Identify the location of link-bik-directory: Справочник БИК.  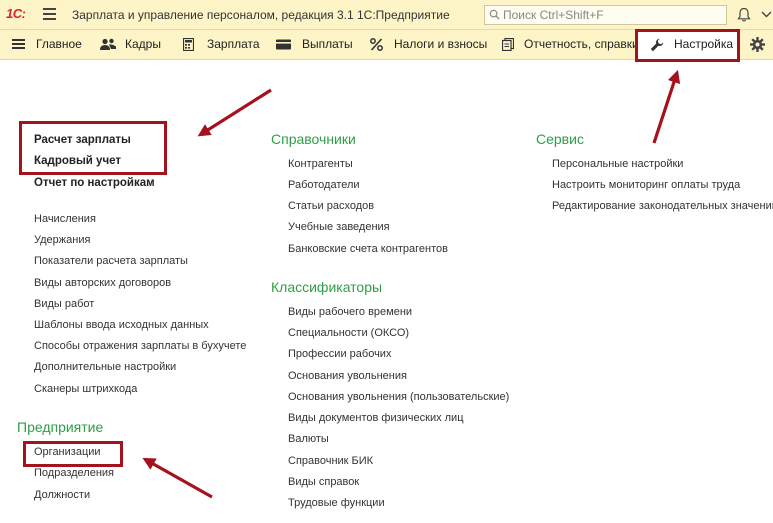
(330, 461).